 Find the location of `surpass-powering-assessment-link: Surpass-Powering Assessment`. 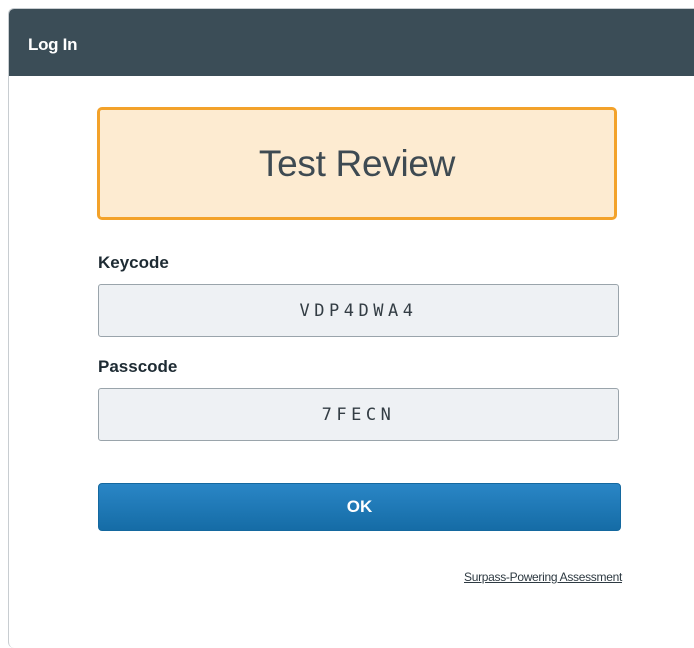

surpass-powering-assessment-link: Surpass-Powering Assessment is located at coordinates (543, 577).